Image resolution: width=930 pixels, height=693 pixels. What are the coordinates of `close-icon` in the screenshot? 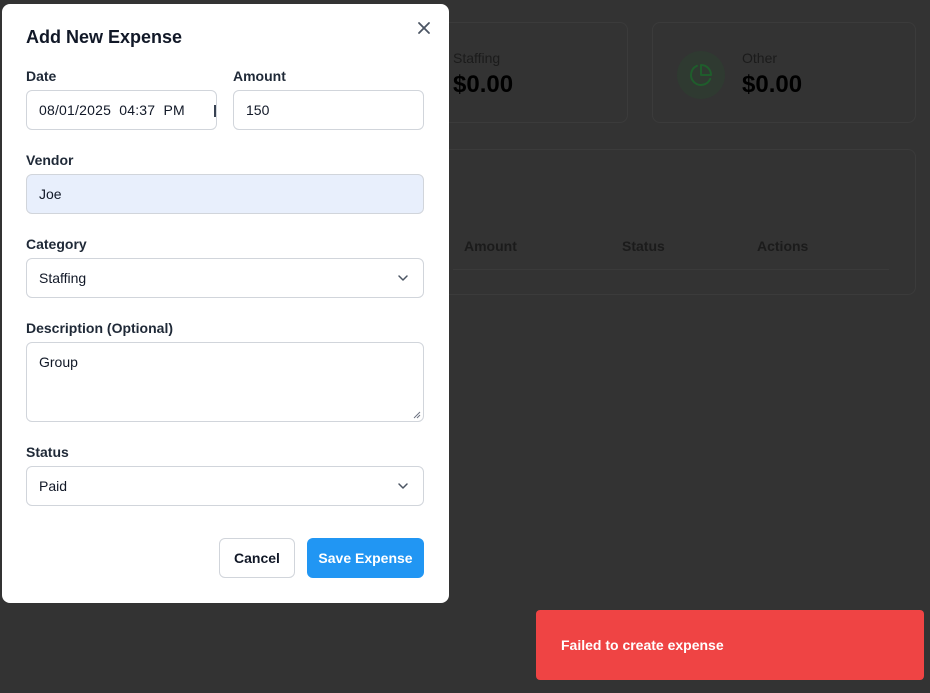 It's located at (424, 28).